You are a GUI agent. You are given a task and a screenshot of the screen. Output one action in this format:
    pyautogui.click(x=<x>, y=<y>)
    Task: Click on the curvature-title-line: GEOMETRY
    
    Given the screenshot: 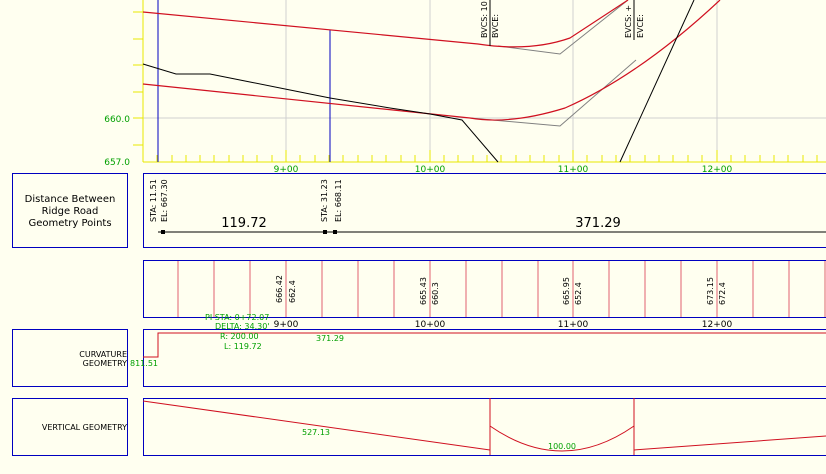 What is the action you would take?
    pyautogui.click(x=105, y=363)
    